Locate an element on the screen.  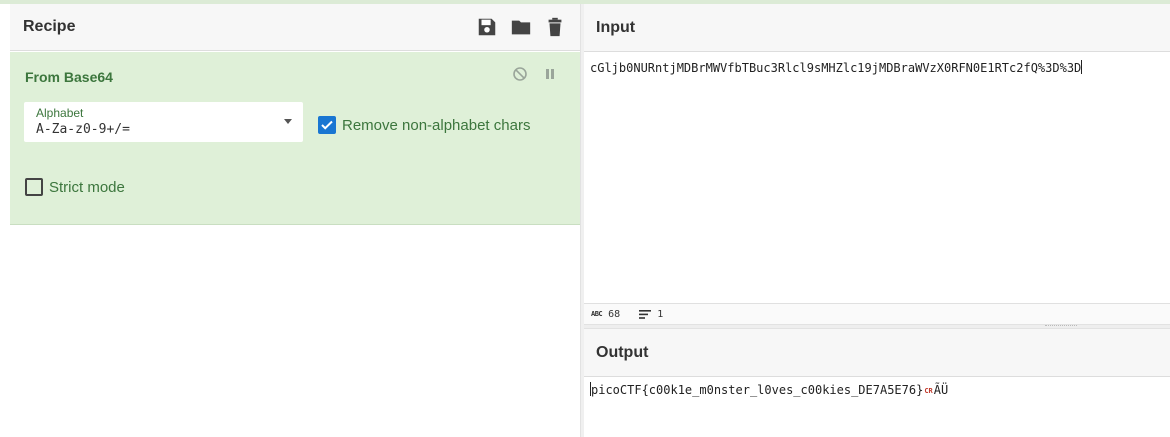
remove-non-alphabet-checkbox is located at coordinates (327, 125).